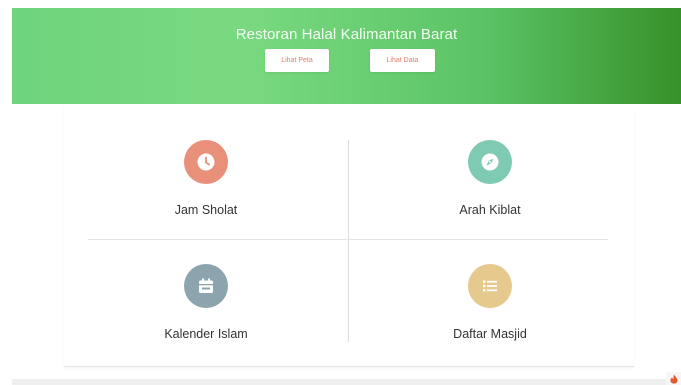 The image size is (681, 385). What do you see at coordinates (490, 210) in the screenshot?
I see `menu-label: Arah Kiblat` at bounding box center [490, 210].